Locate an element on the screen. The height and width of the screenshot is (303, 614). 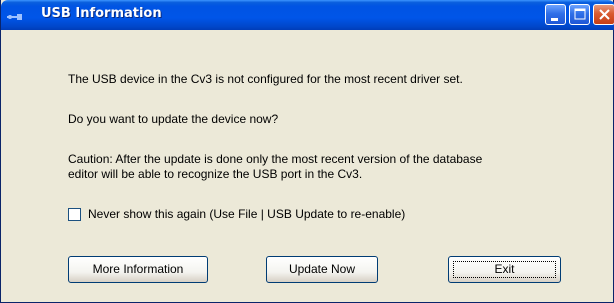
window-title: USB Information is located at coordinates (101, 13).